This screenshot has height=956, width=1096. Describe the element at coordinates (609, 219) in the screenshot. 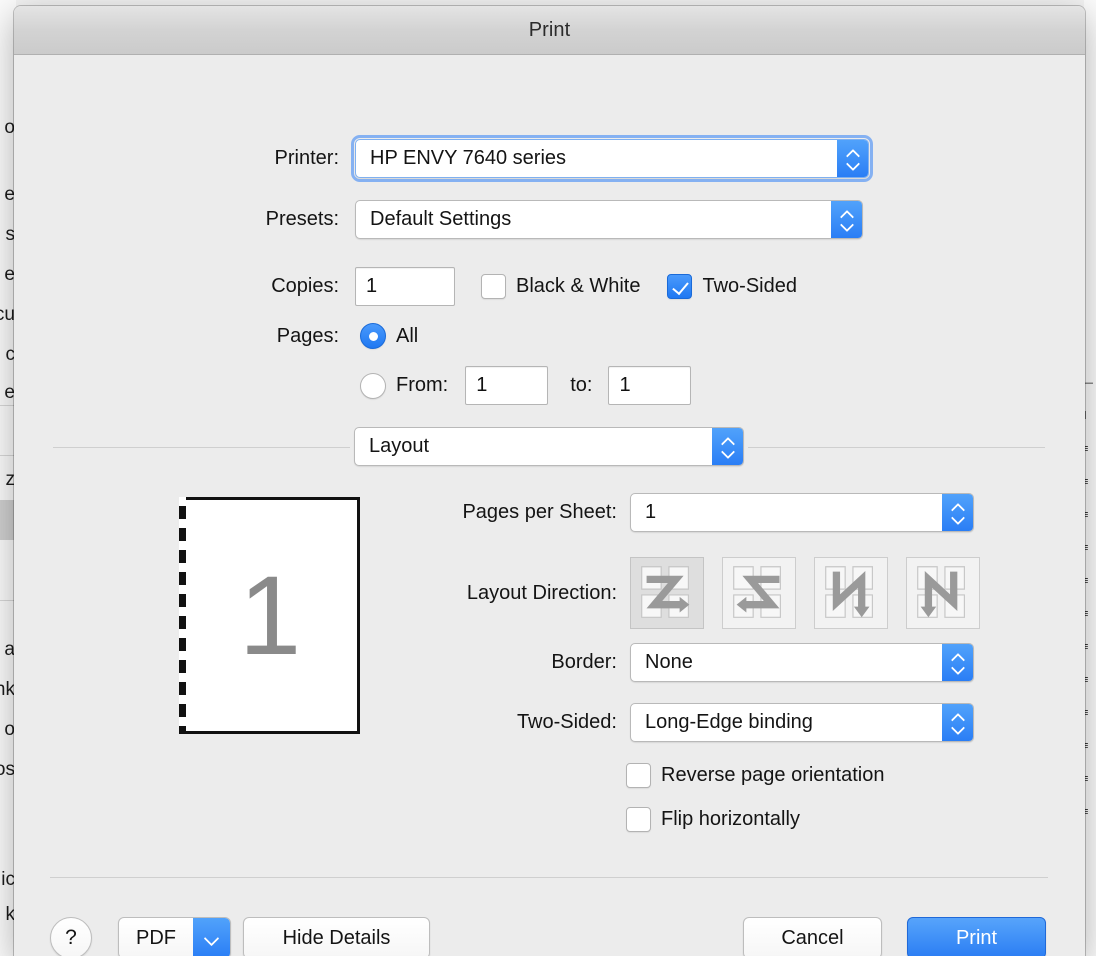

I see `presets-select: Default Settings` at that location.